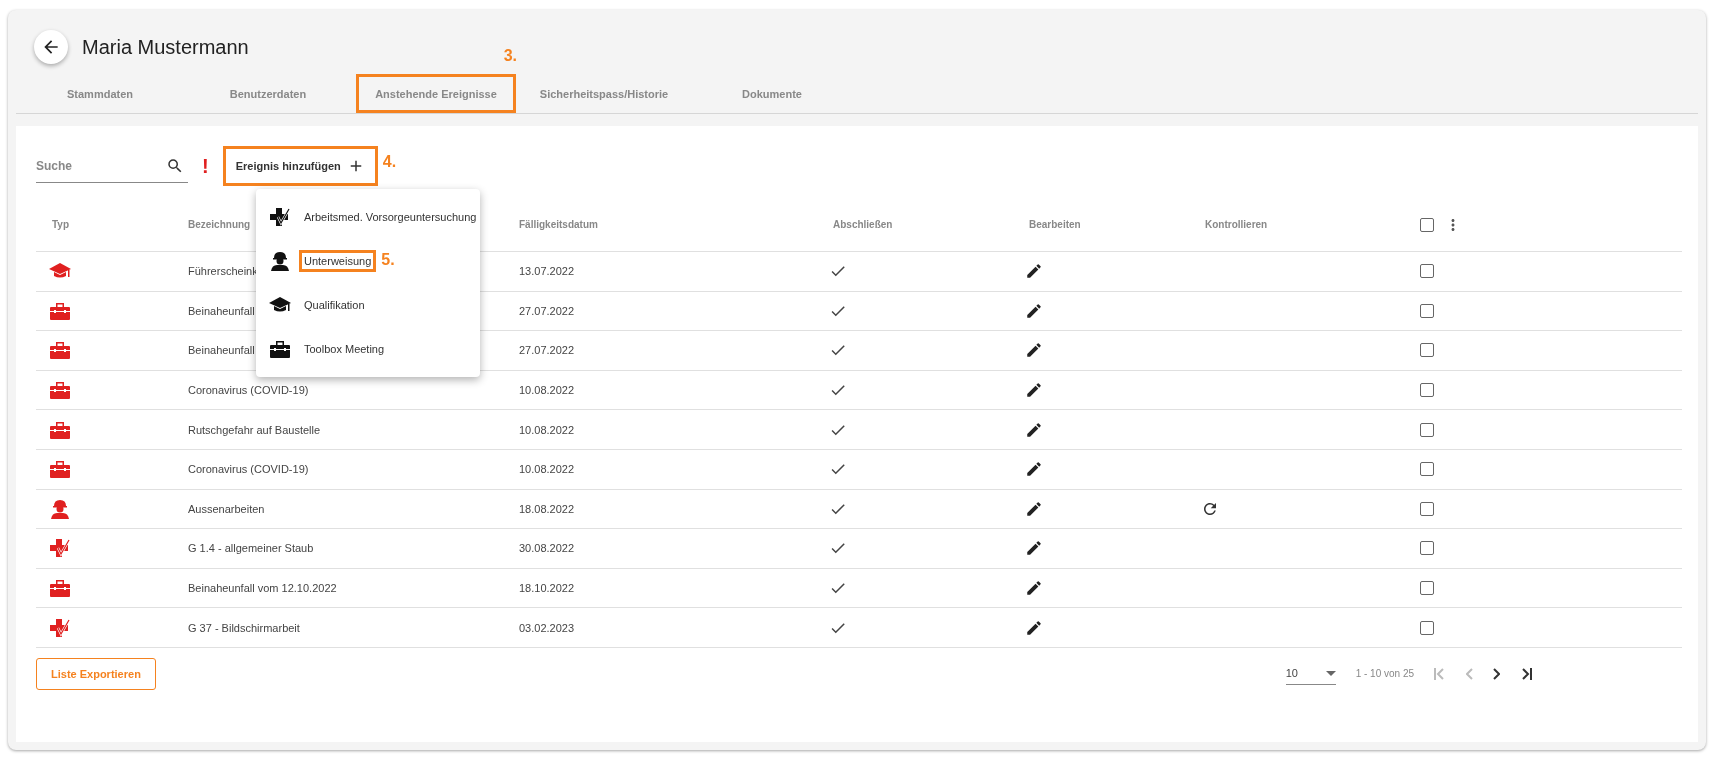  I want to click on last-page-button, so click(1526, 673).